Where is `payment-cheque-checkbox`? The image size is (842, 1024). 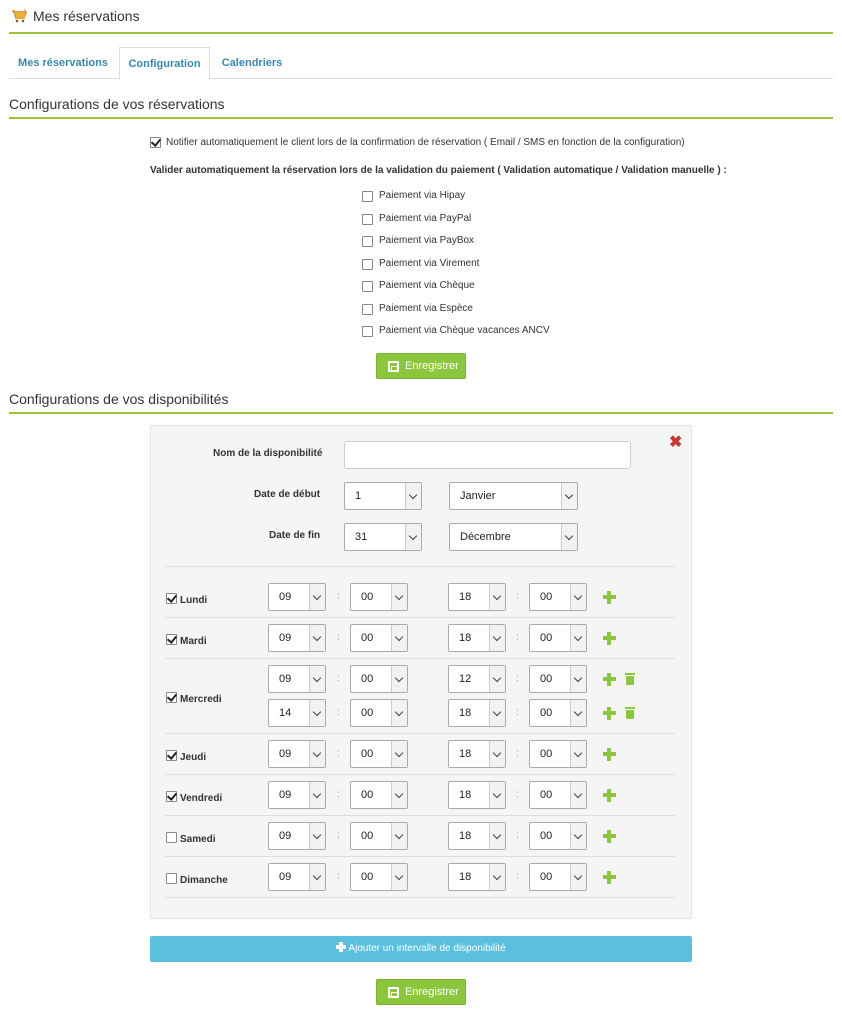
payment-cheque-checkbox is located at coordinates (367, 286).